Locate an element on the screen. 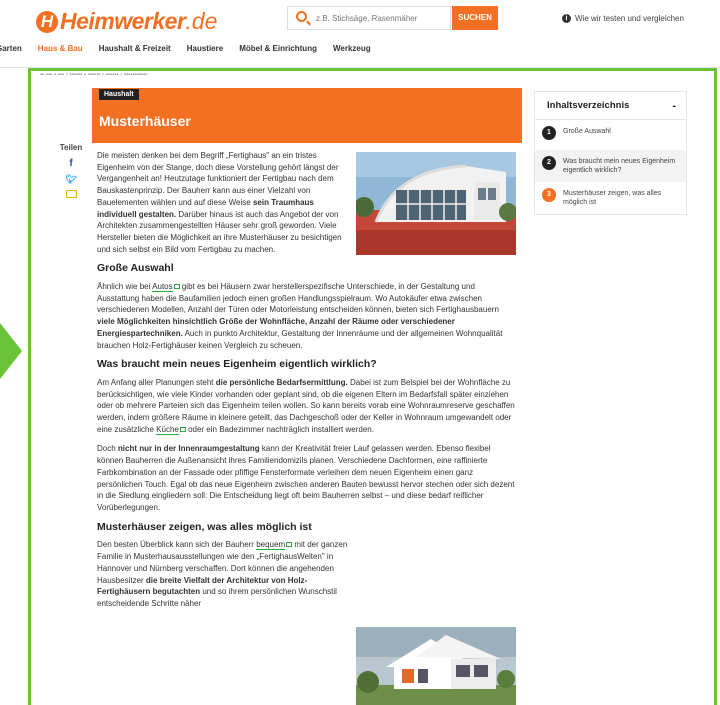 The width and height of the screenshot is (720, 705). toc-item-label: Große Auswahl is located at coordinates (587, 131).